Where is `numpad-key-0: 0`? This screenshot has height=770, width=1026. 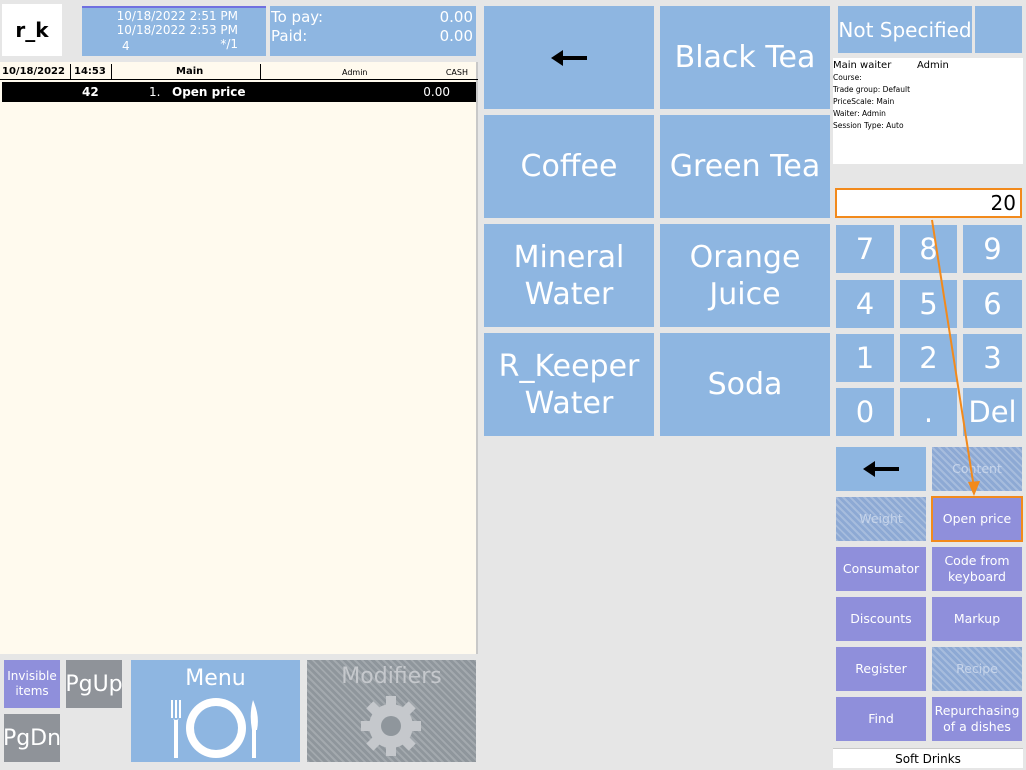 numpad-key-0: 0 is located at coordinates (865, 412).